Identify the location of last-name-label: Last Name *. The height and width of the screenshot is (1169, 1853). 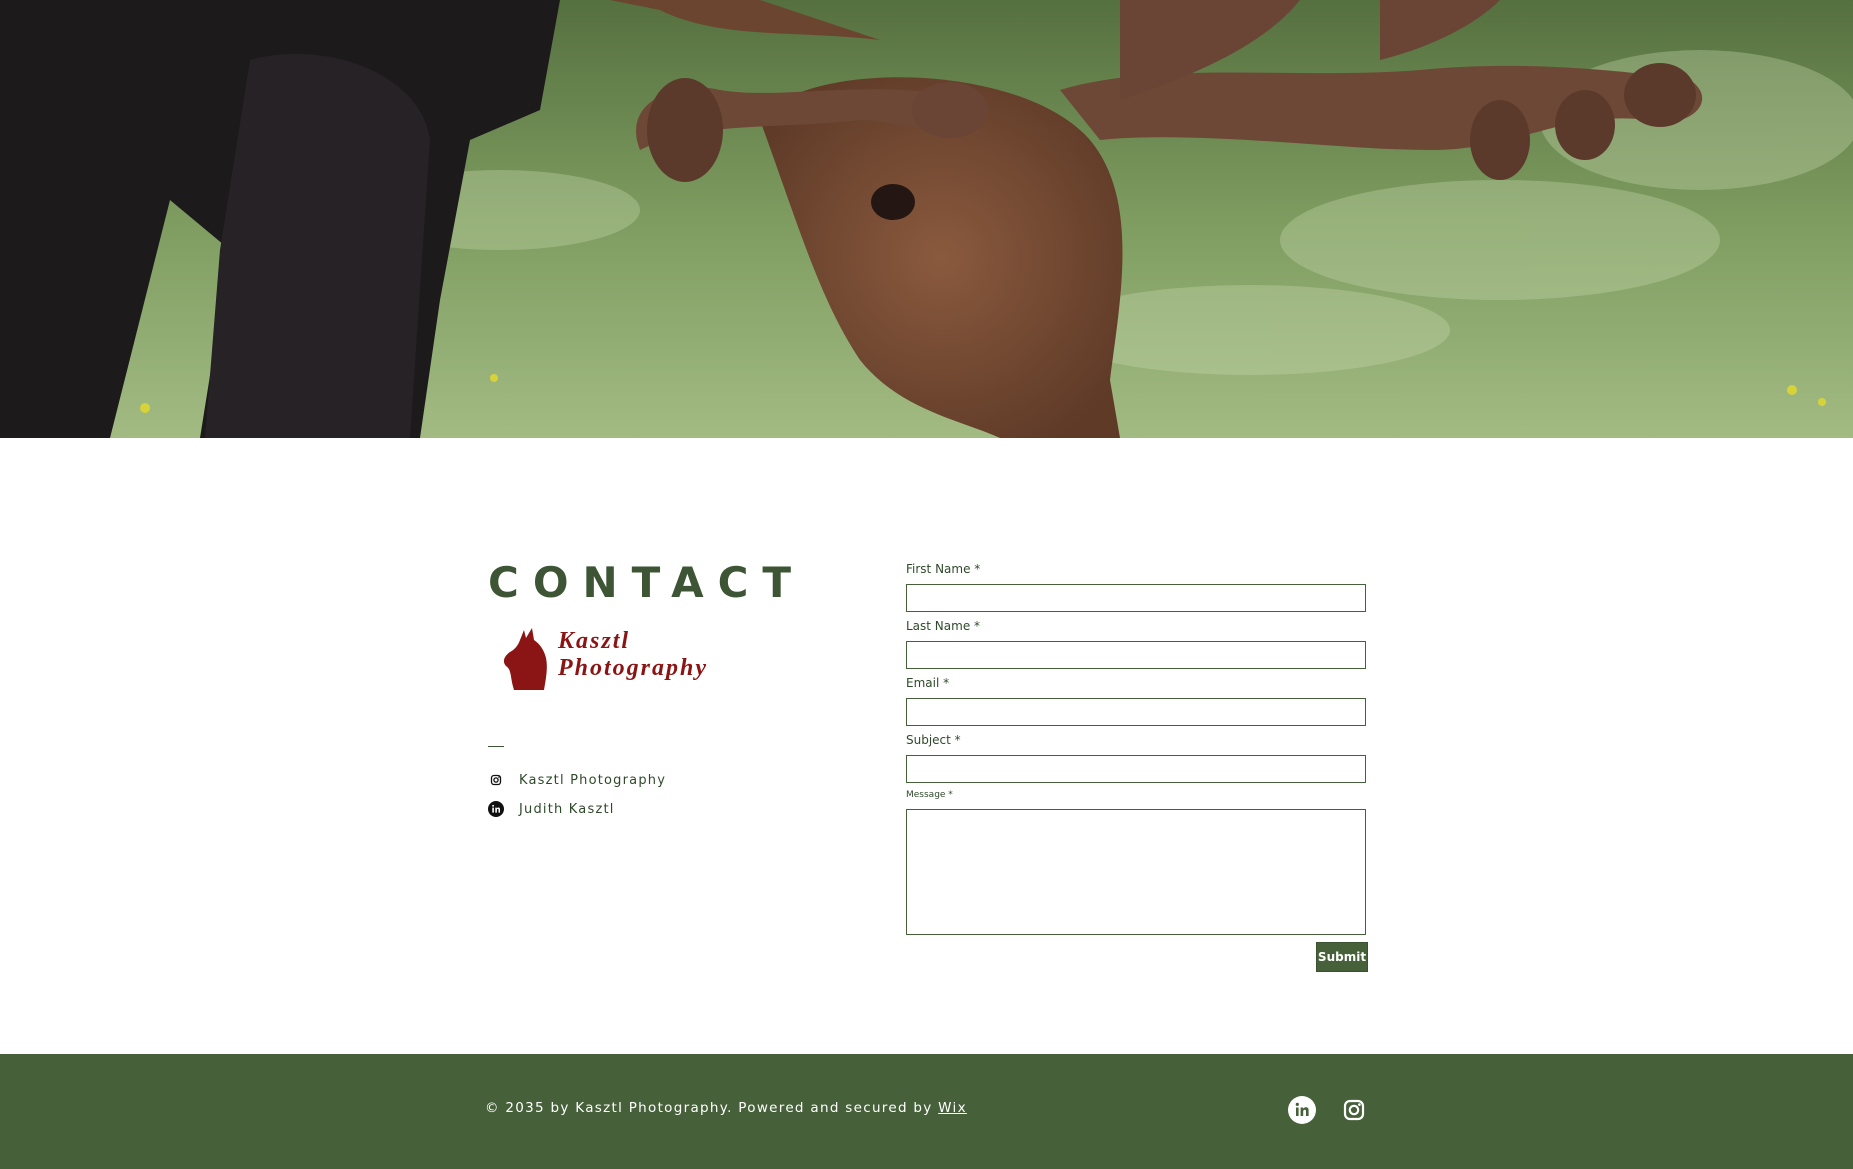
(943, 626).